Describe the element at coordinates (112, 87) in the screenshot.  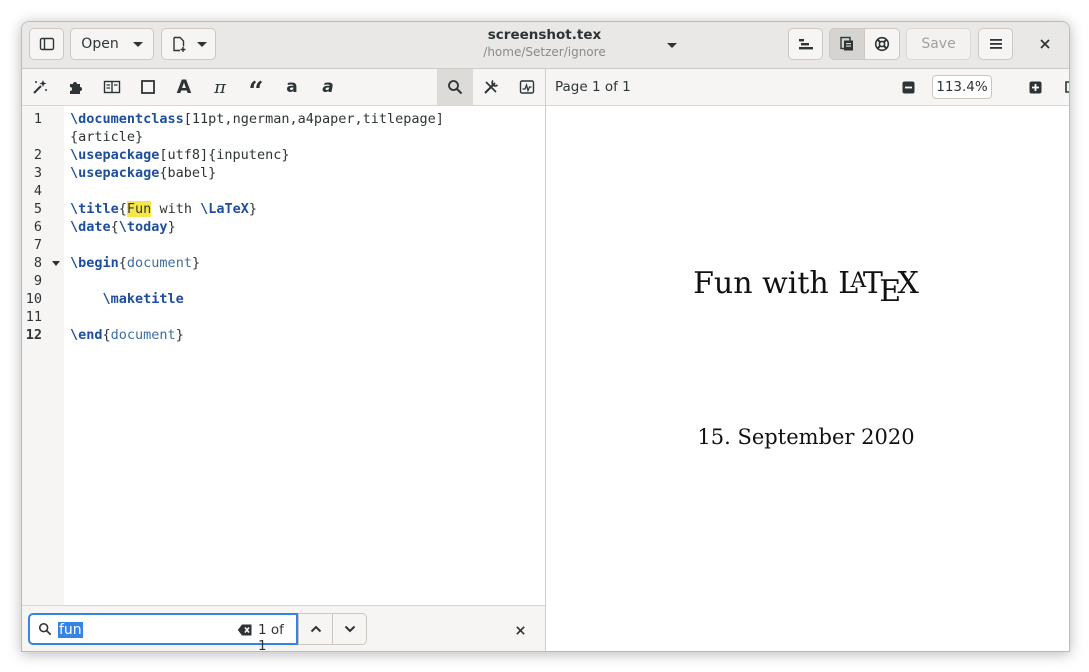
I see `document-sectioning-button` at that location.